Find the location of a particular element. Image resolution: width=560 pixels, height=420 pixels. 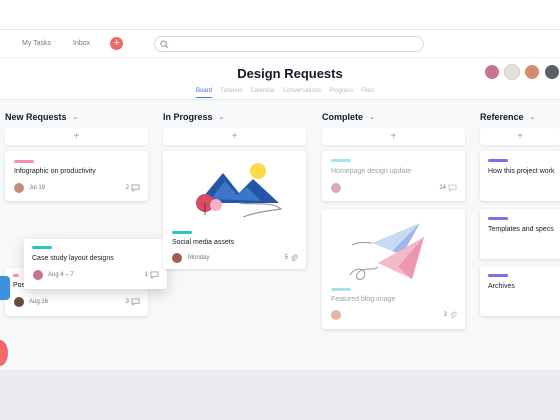

column-header-reference: Reference ⌄ is located at coordinates (507, 117).